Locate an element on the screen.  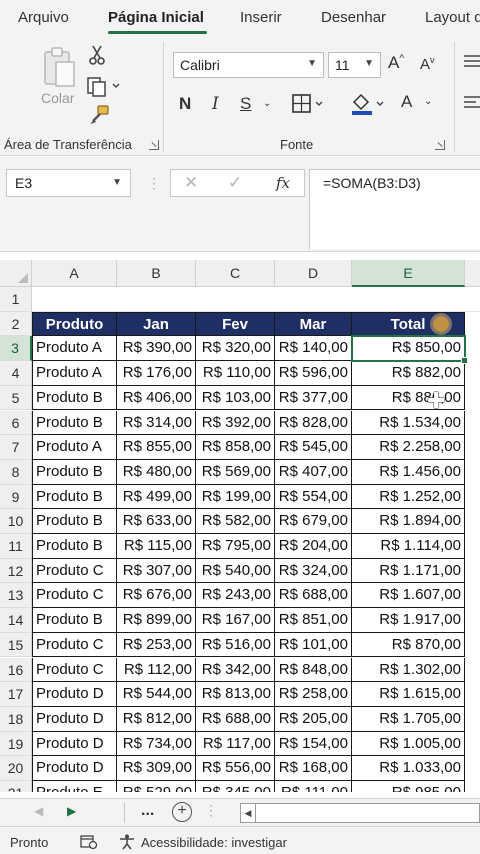
value-cell: R$ 545,00 is located at coordinates (313, 447).